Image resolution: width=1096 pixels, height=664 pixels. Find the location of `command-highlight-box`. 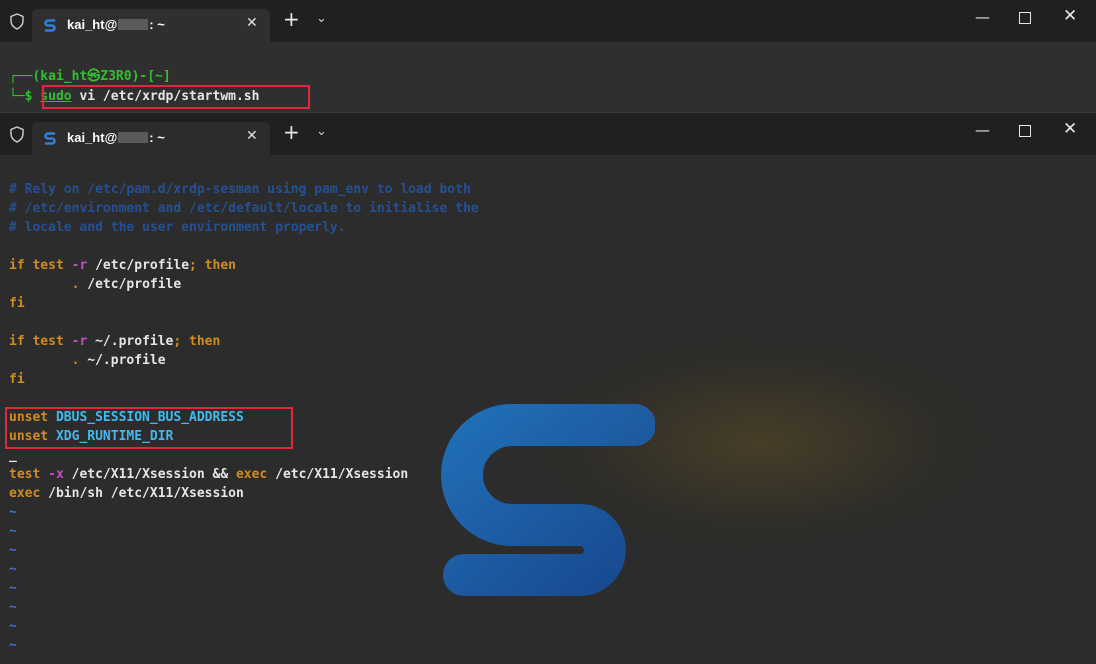

command-highlight-box is located at coordinates (176, 97).